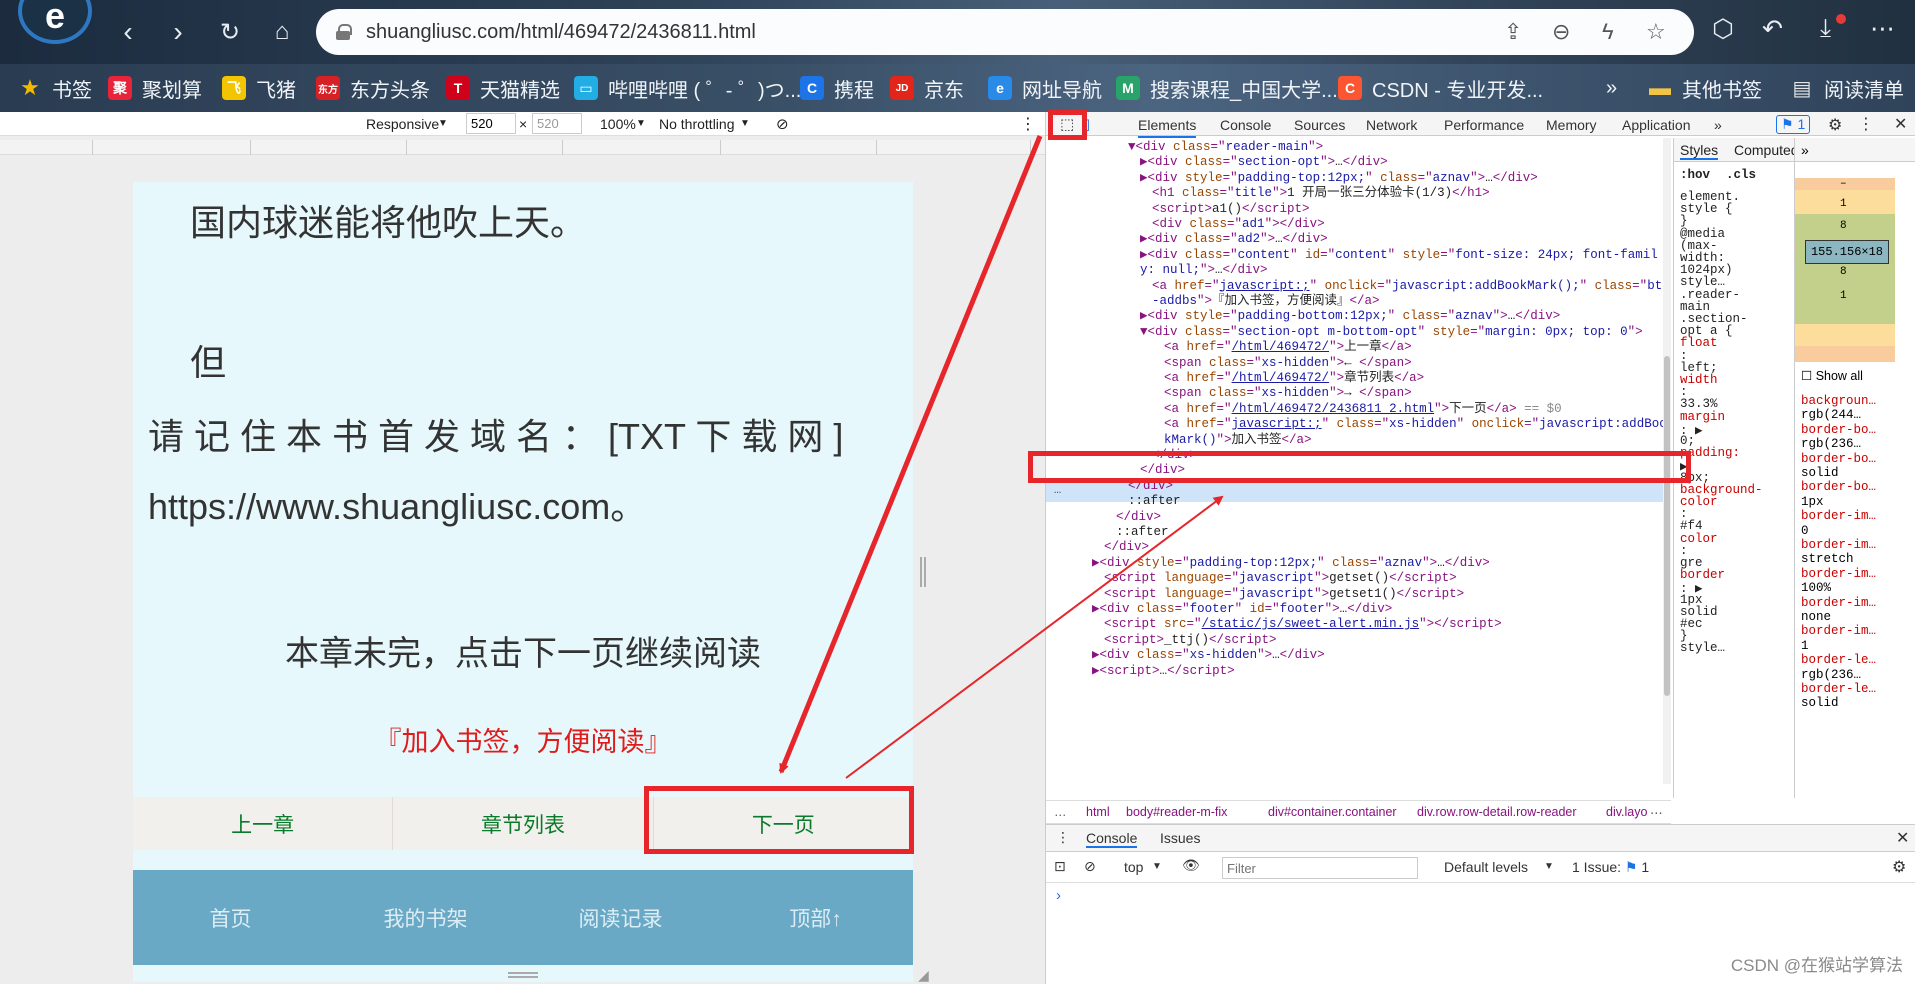 This screenshot has height=984, width=1915. Describe the element at coordinates (1513, 32) in the screenshot. I see `share-icon: ⇪` at that location.